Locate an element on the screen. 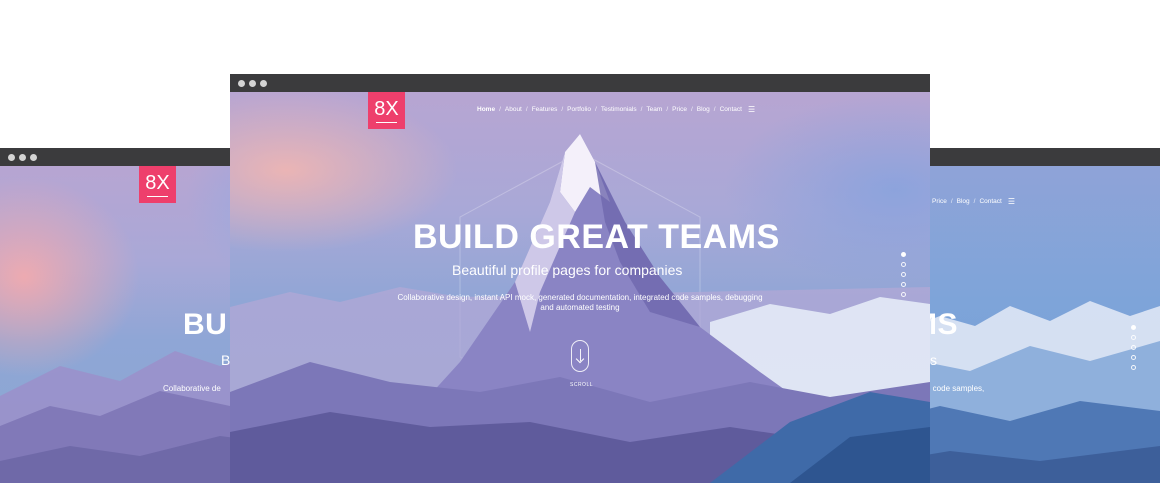 The height and width of the screenshot is (483, 1160). scroll-label: SCROLL is located at coordinates (582, 385).